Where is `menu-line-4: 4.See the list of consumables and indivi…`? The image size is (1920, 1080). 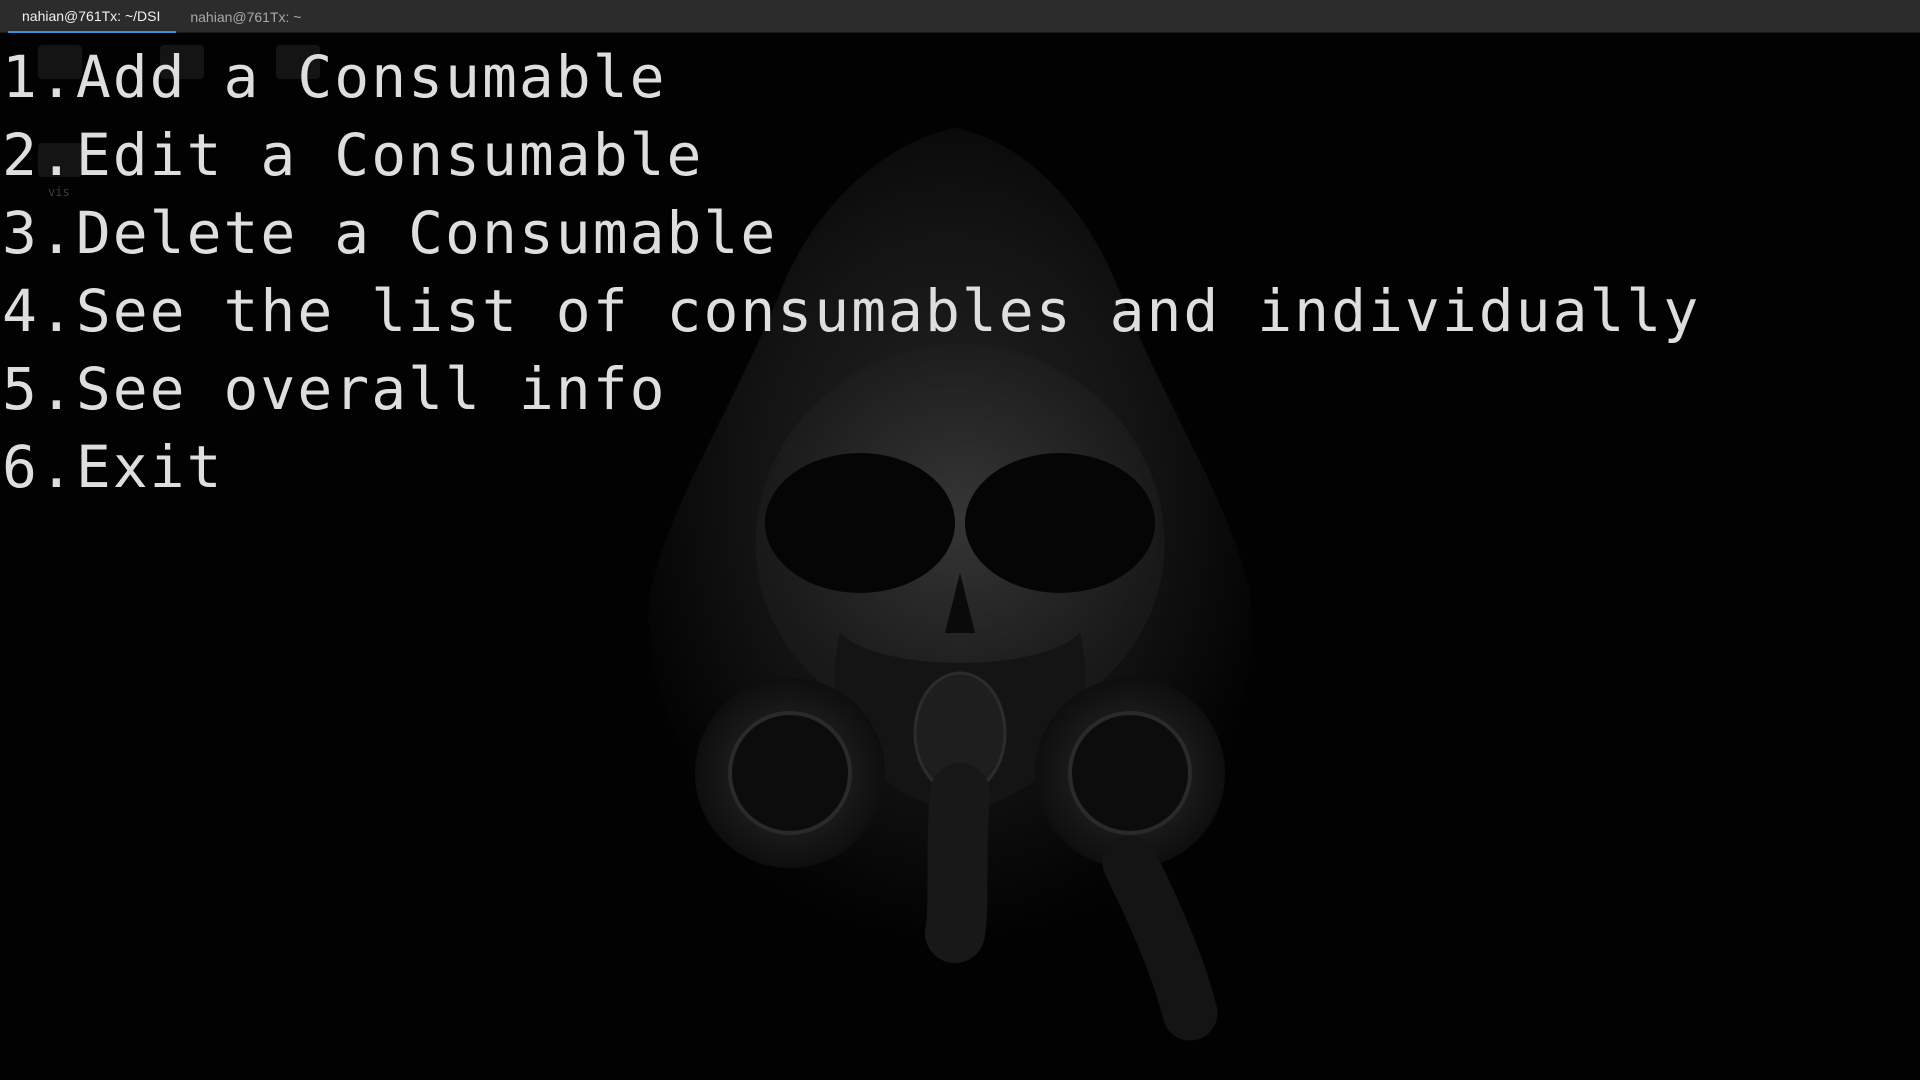
menu-line-4: 4.See the list of consumables and indivi… is located at coordinates (851, 311).